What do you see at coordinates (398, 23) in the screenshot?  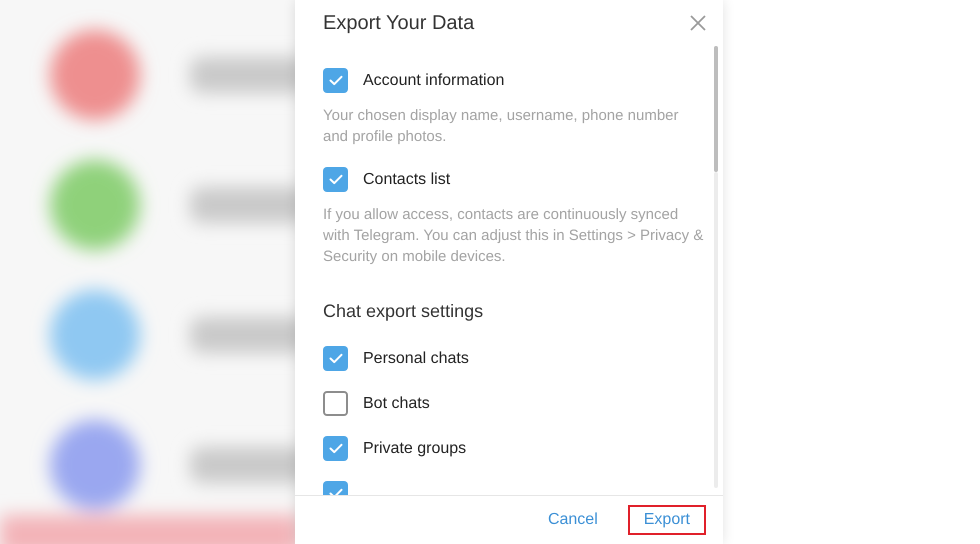 I see `dialog-title: Export Your Data` at bounding box center [398, 23].